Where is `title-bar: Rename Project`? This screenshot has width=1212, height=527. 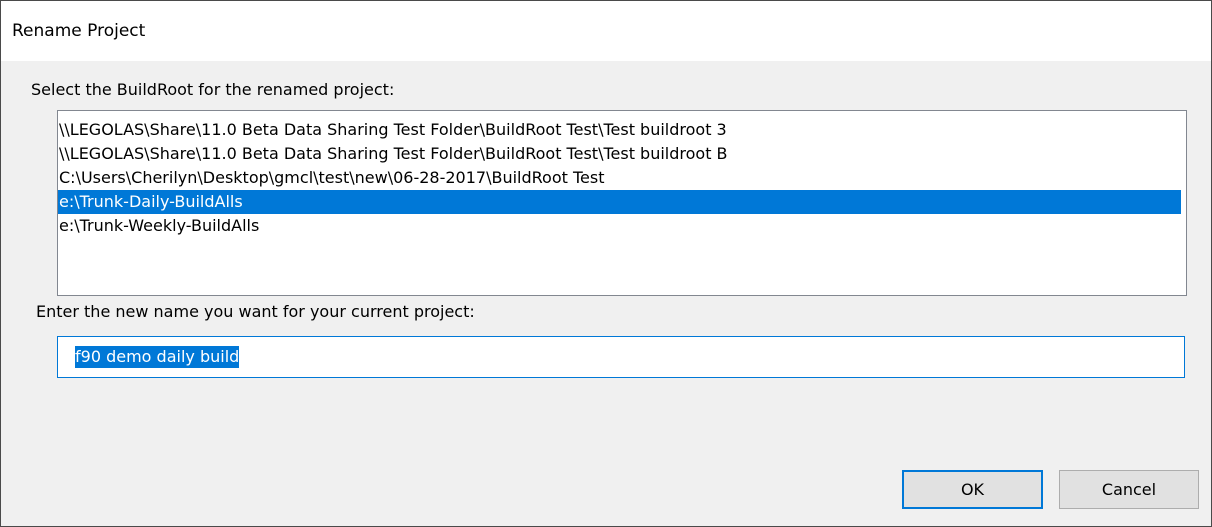
title-bar: Rename Project is located at coordinates (606, 31).